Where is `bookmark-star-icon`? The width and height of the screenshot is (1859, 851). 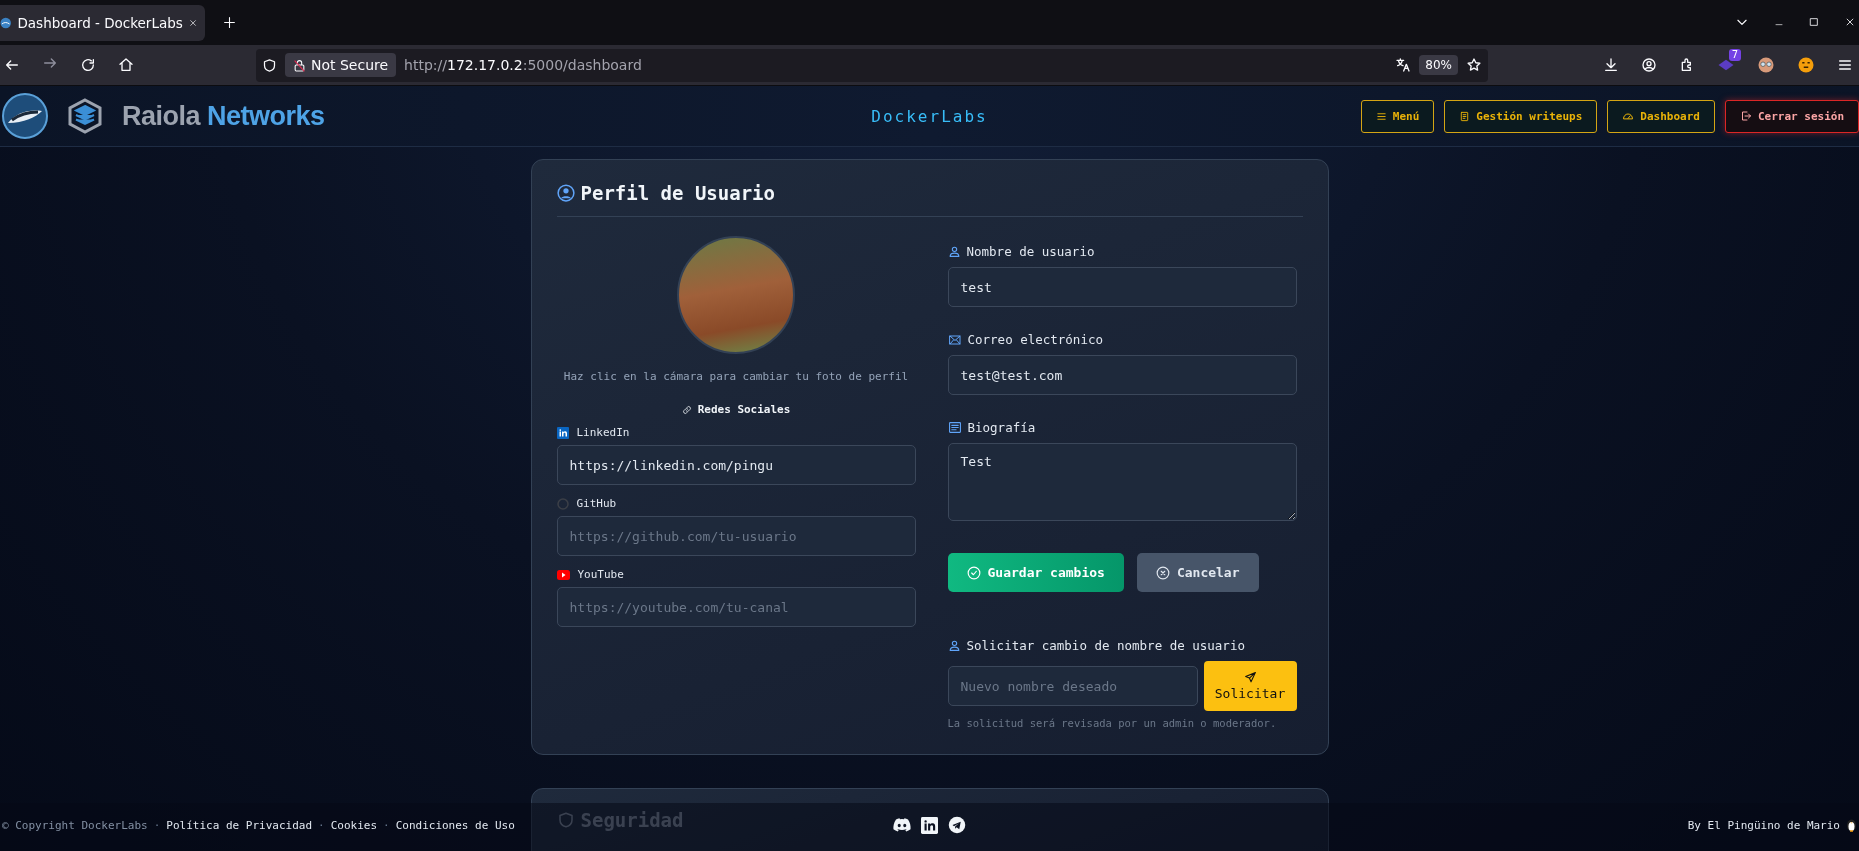
bookmark-star-icon is located at coordinates (1474, 65).